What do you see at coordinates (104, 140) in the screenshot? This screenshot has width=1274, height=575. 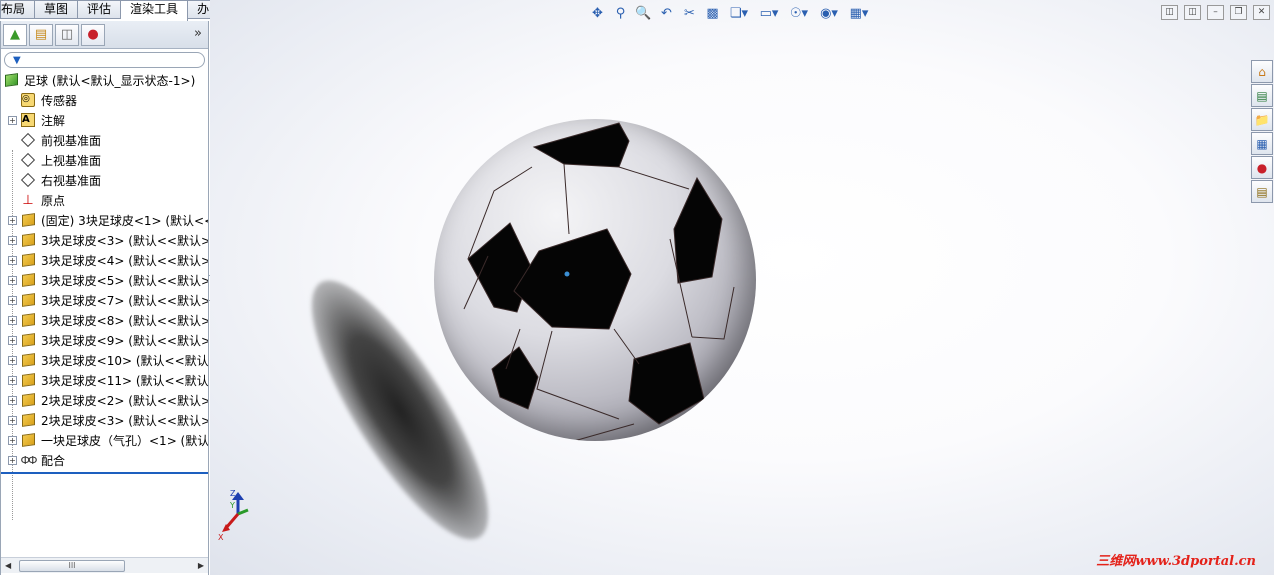 I see `tree-item: 前视基准面` at bounding box center [104, 140].